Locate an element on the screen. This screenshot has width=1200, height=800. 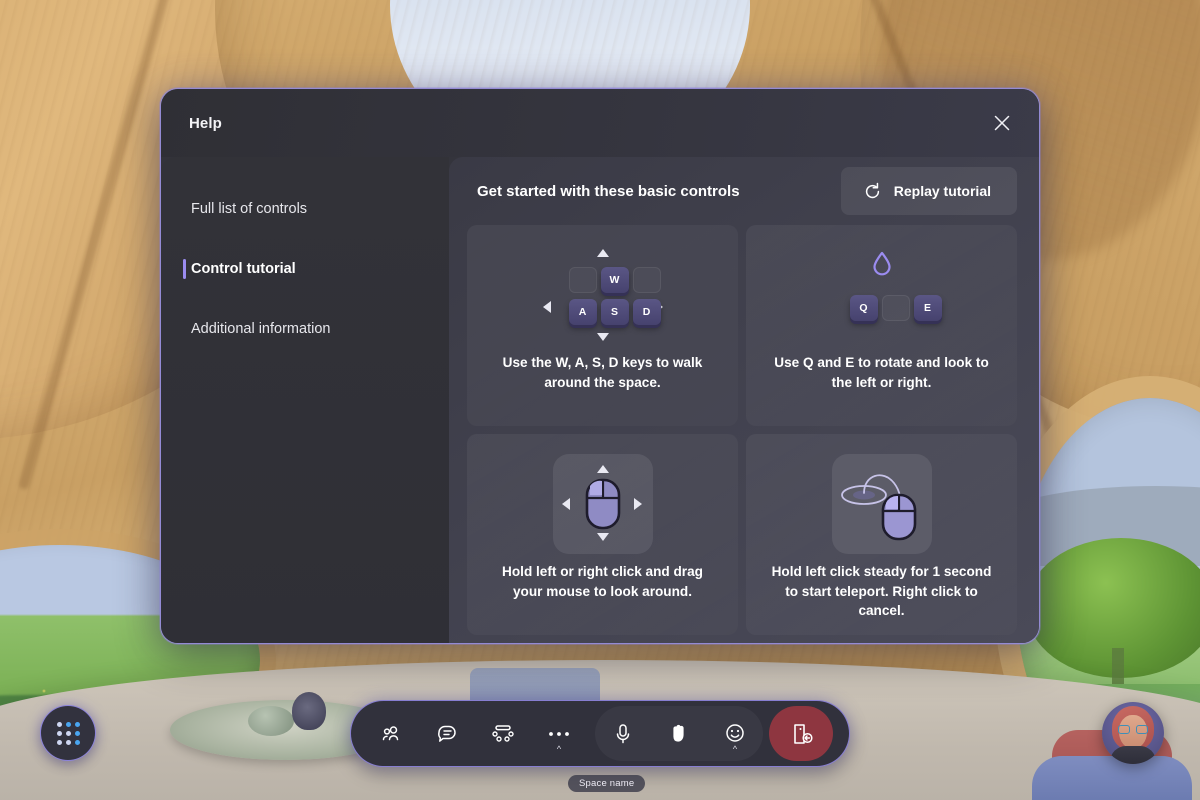
seating-icon is located at coordinates (503, 733).